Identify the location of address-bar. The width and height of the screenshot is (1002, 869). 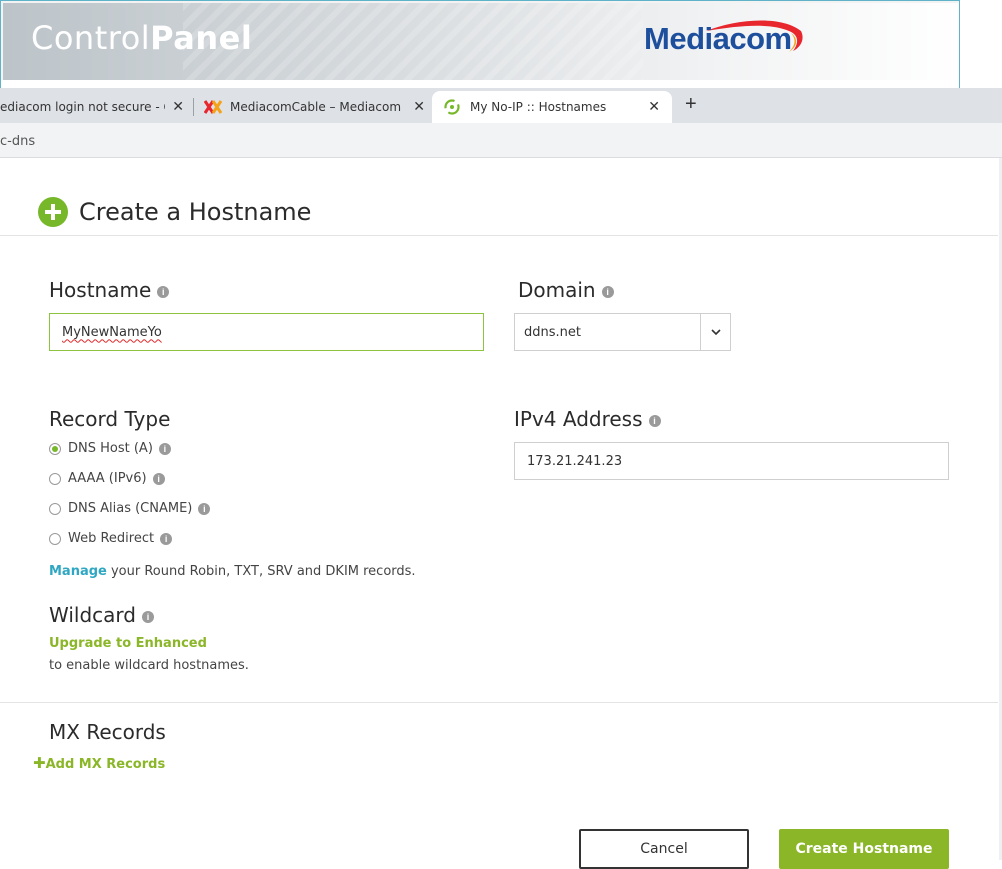
(501, 140).